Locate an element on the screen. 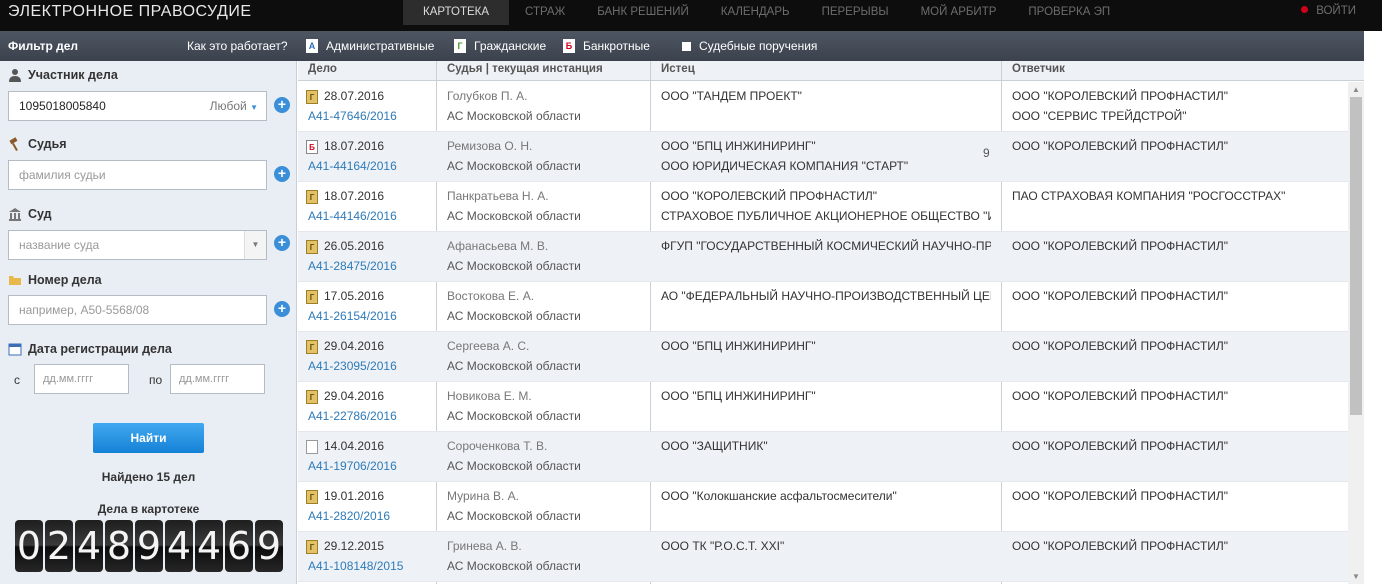 This screenshot has width=1382, height=584. add-court-button: + is located at coordinates (282, 243).